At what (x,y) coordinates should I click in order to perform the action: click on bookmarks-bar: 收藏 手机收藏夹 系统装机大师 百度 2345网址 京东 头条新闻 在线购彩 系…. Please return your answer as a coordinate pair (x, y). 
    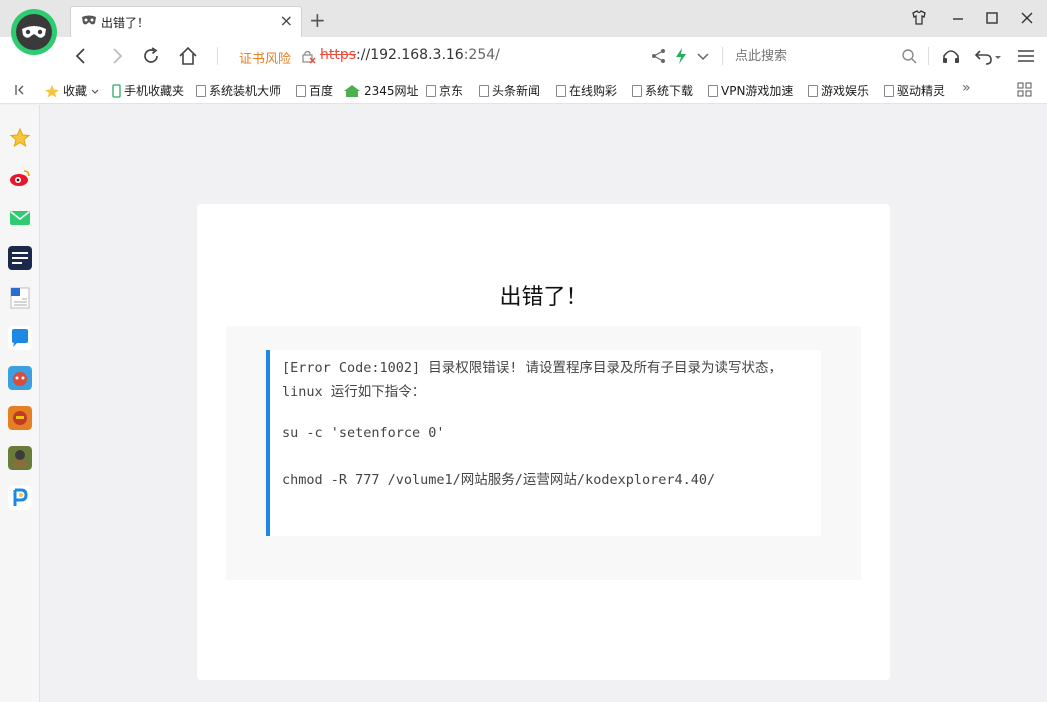
    Looking at the image, I should click on (523, 89).